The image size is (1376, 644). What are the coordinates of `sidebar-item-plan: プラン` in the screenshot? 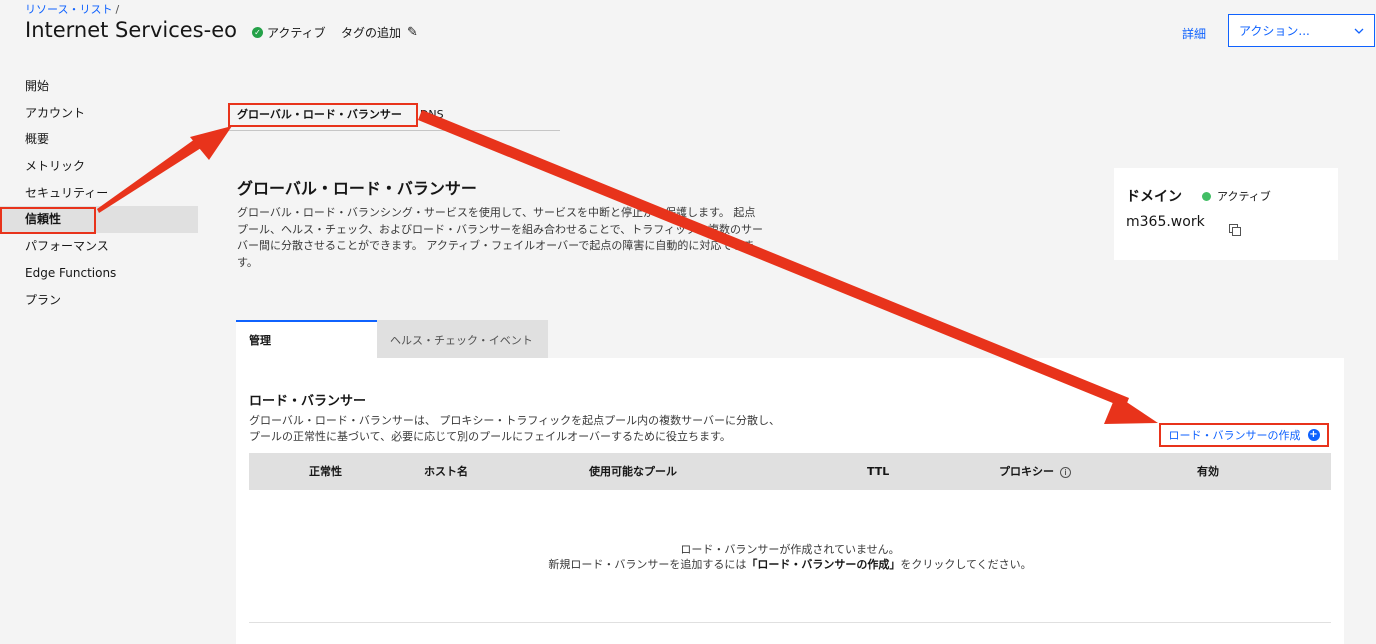 It's located at (99, 300).